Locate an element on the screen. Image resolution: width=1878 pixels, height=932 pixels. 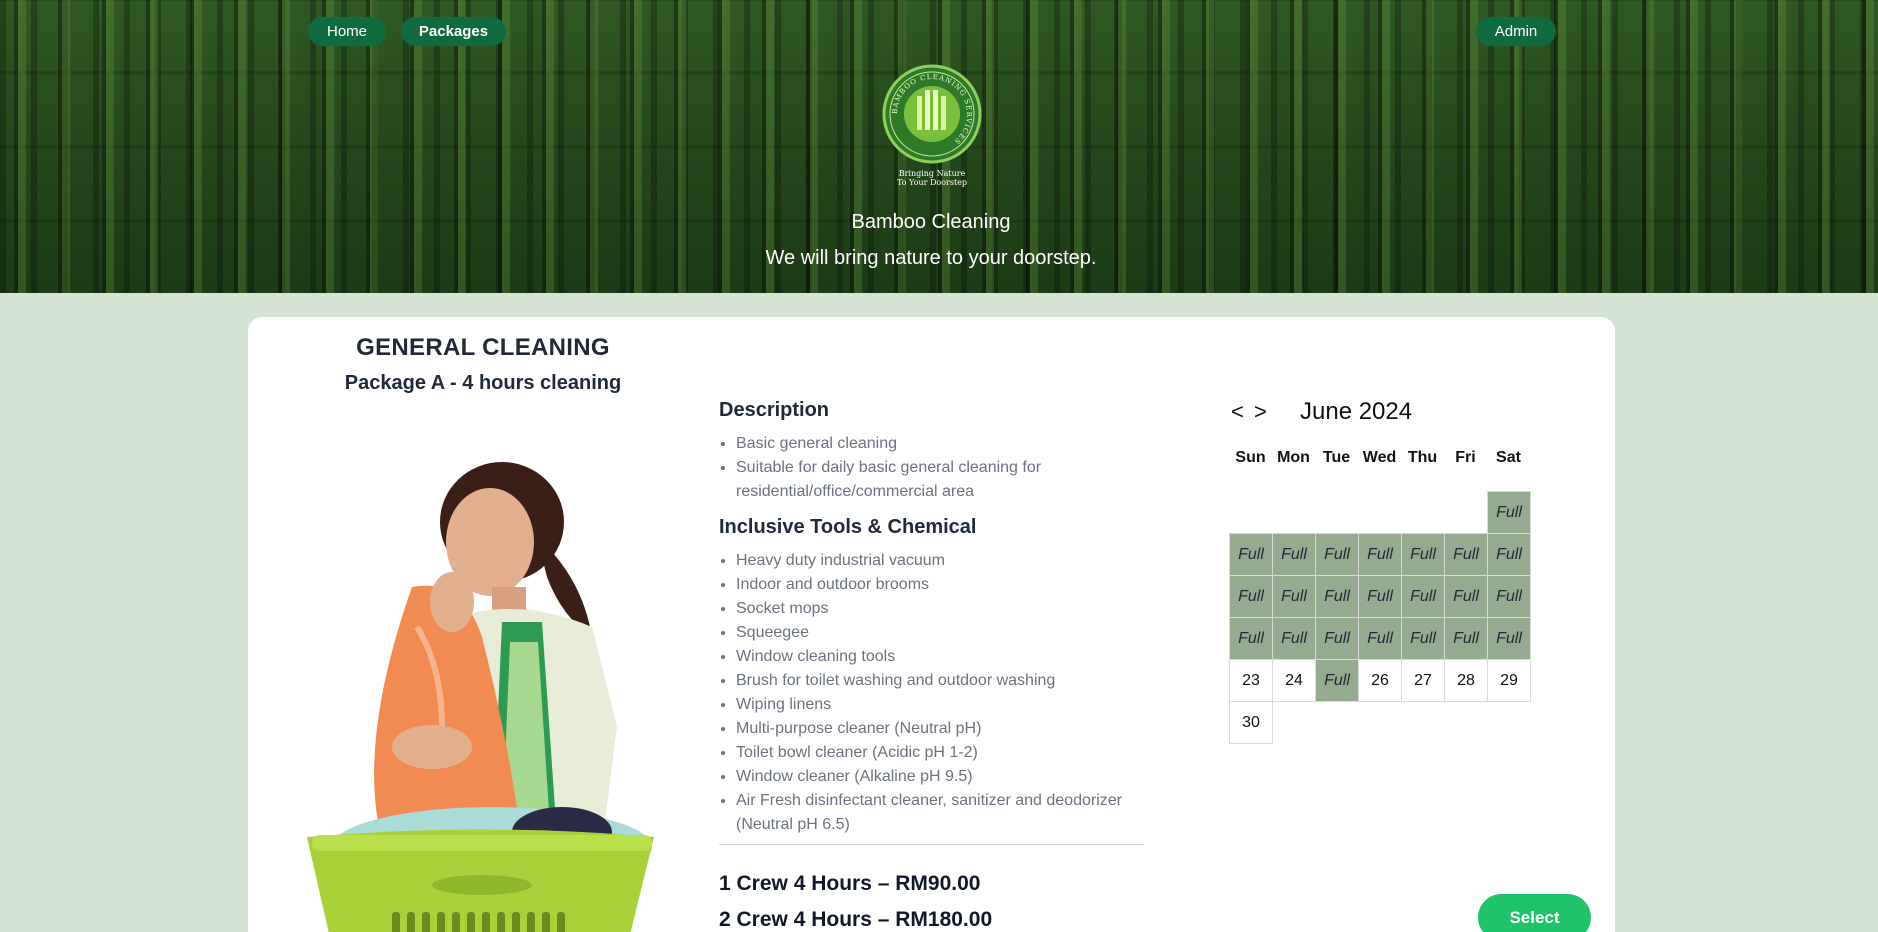
package-subtitle: Package A - 4 hours cleaning is located at coordinates (483, 383).